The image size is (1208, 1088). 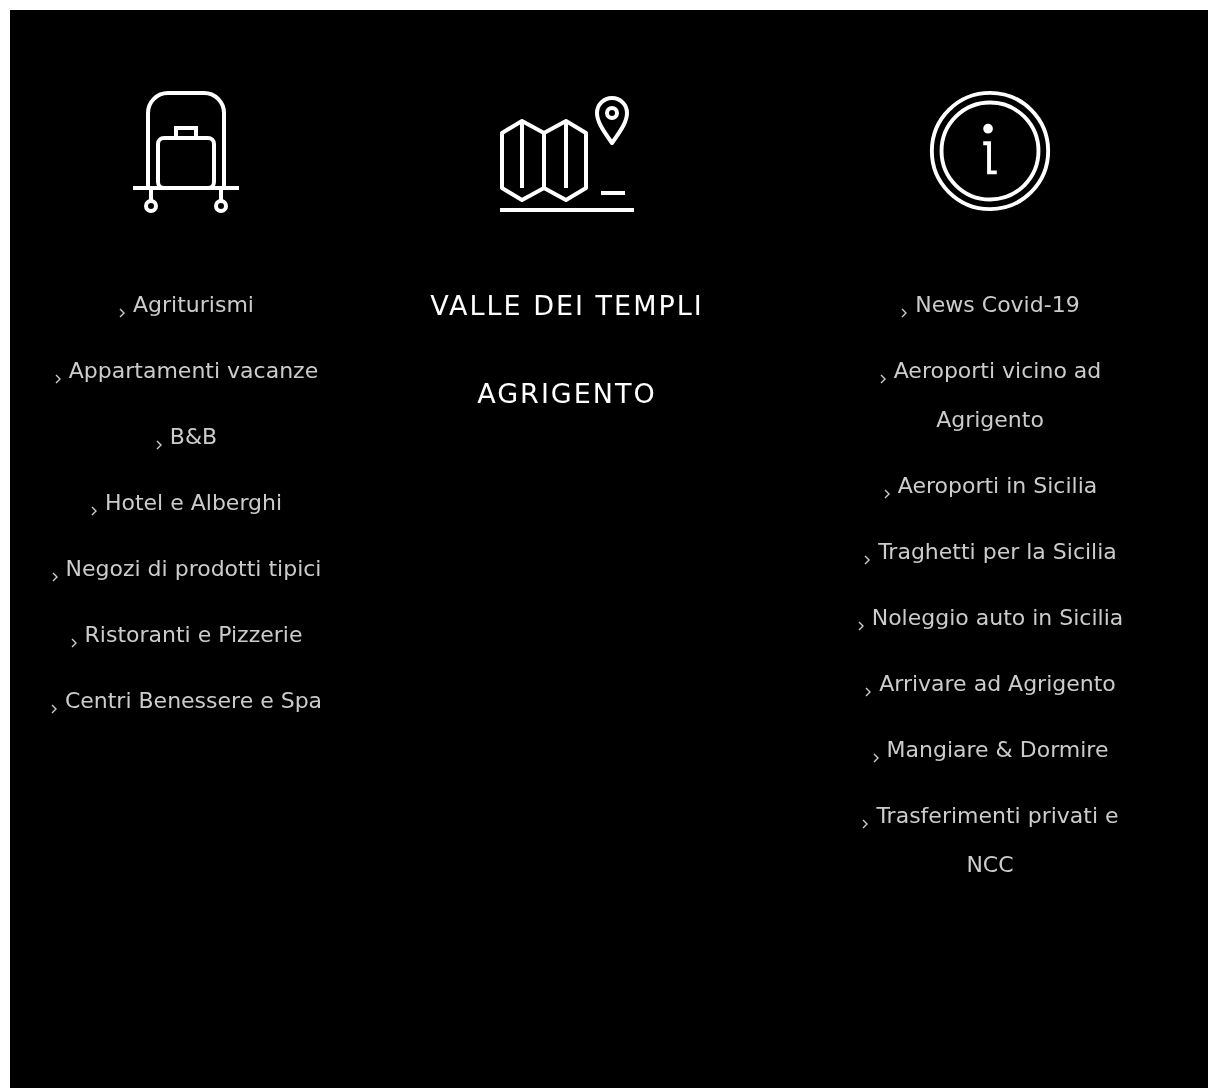 What do you see at coordinates (990, 485) in the screenshot?
I see `footer-link: Aeroporti in Sicilia` at bounding box center [990, 485].